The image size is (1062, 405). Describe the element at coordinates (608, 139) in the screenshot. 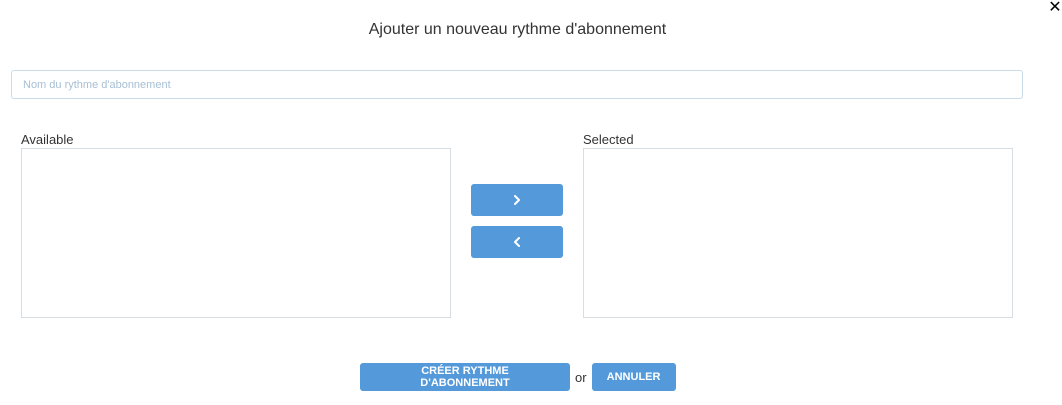

I see `selected-label: Selected` at that location.